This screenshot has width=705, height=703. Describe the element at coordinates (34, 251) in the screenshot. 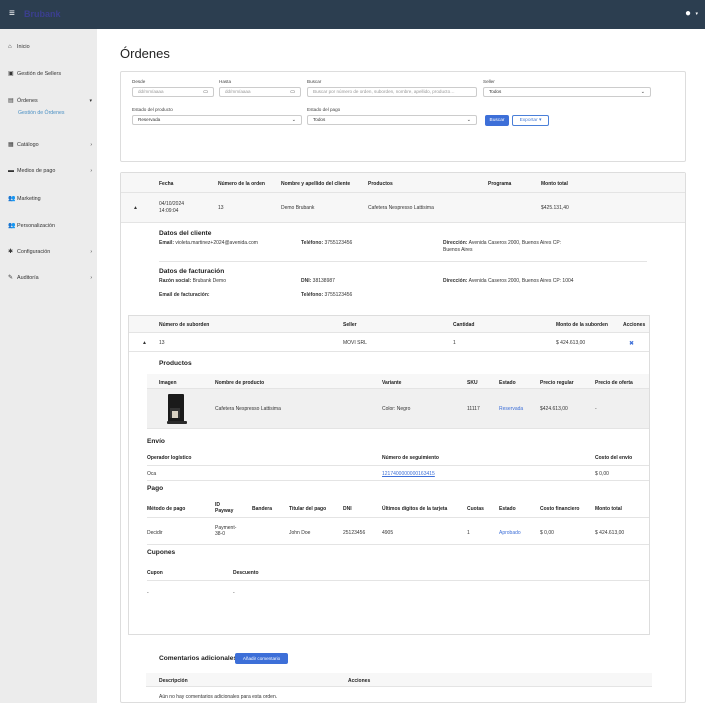

I see `sidebar-item-label: Configuración` at that location.